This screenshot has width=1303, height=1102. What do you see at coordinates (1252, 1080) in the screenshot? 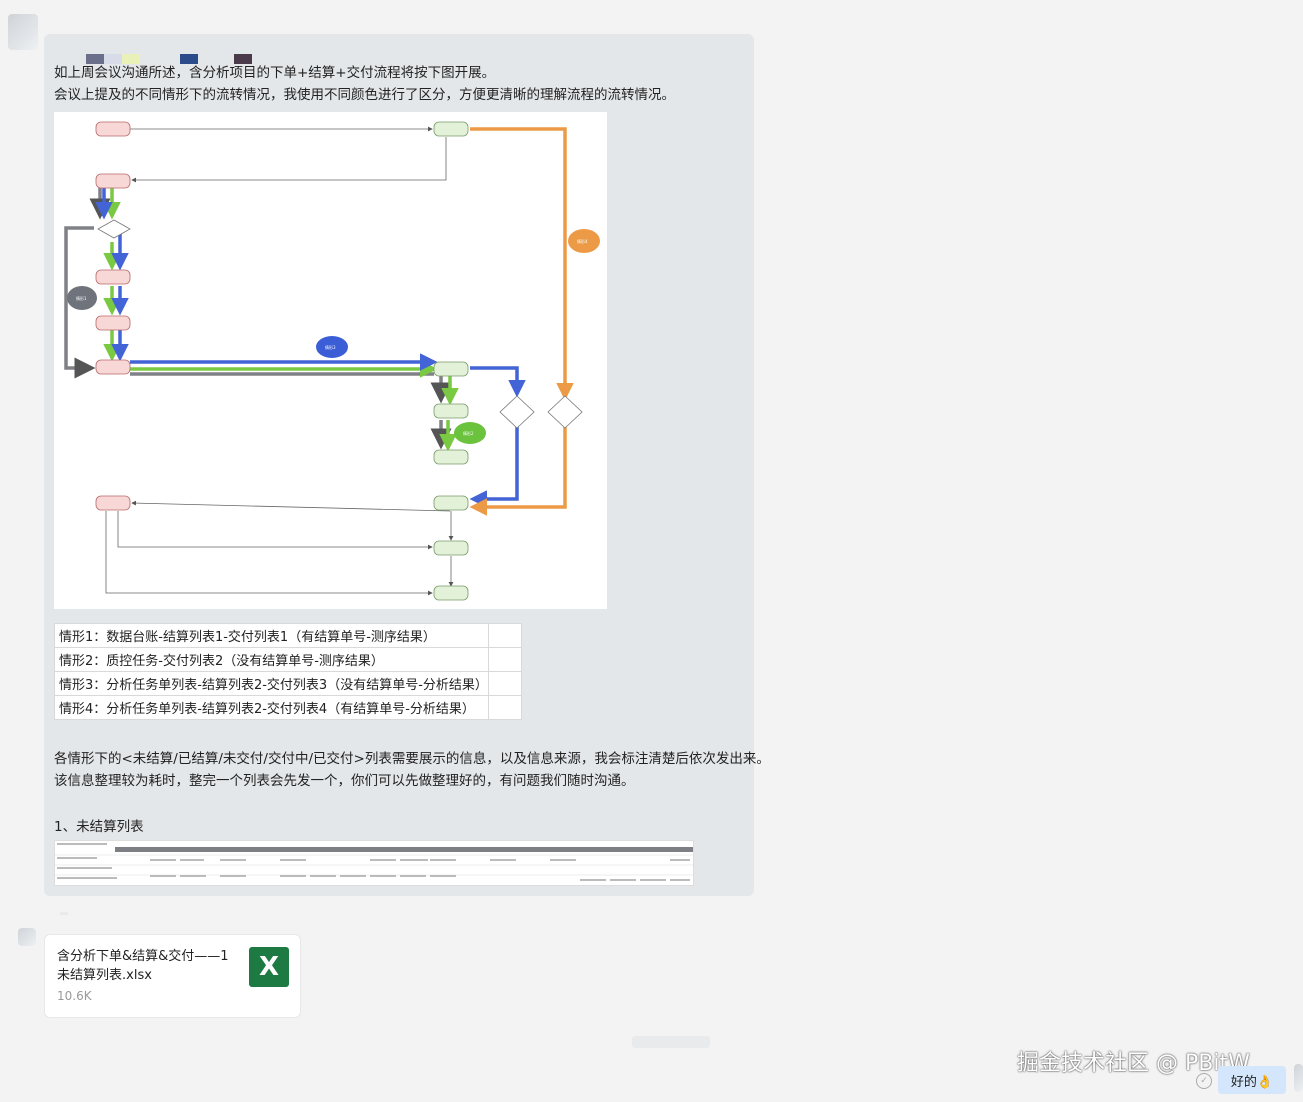
I see `reply-message-bubble: 好的👌` at bounding box center [1252, 1080].